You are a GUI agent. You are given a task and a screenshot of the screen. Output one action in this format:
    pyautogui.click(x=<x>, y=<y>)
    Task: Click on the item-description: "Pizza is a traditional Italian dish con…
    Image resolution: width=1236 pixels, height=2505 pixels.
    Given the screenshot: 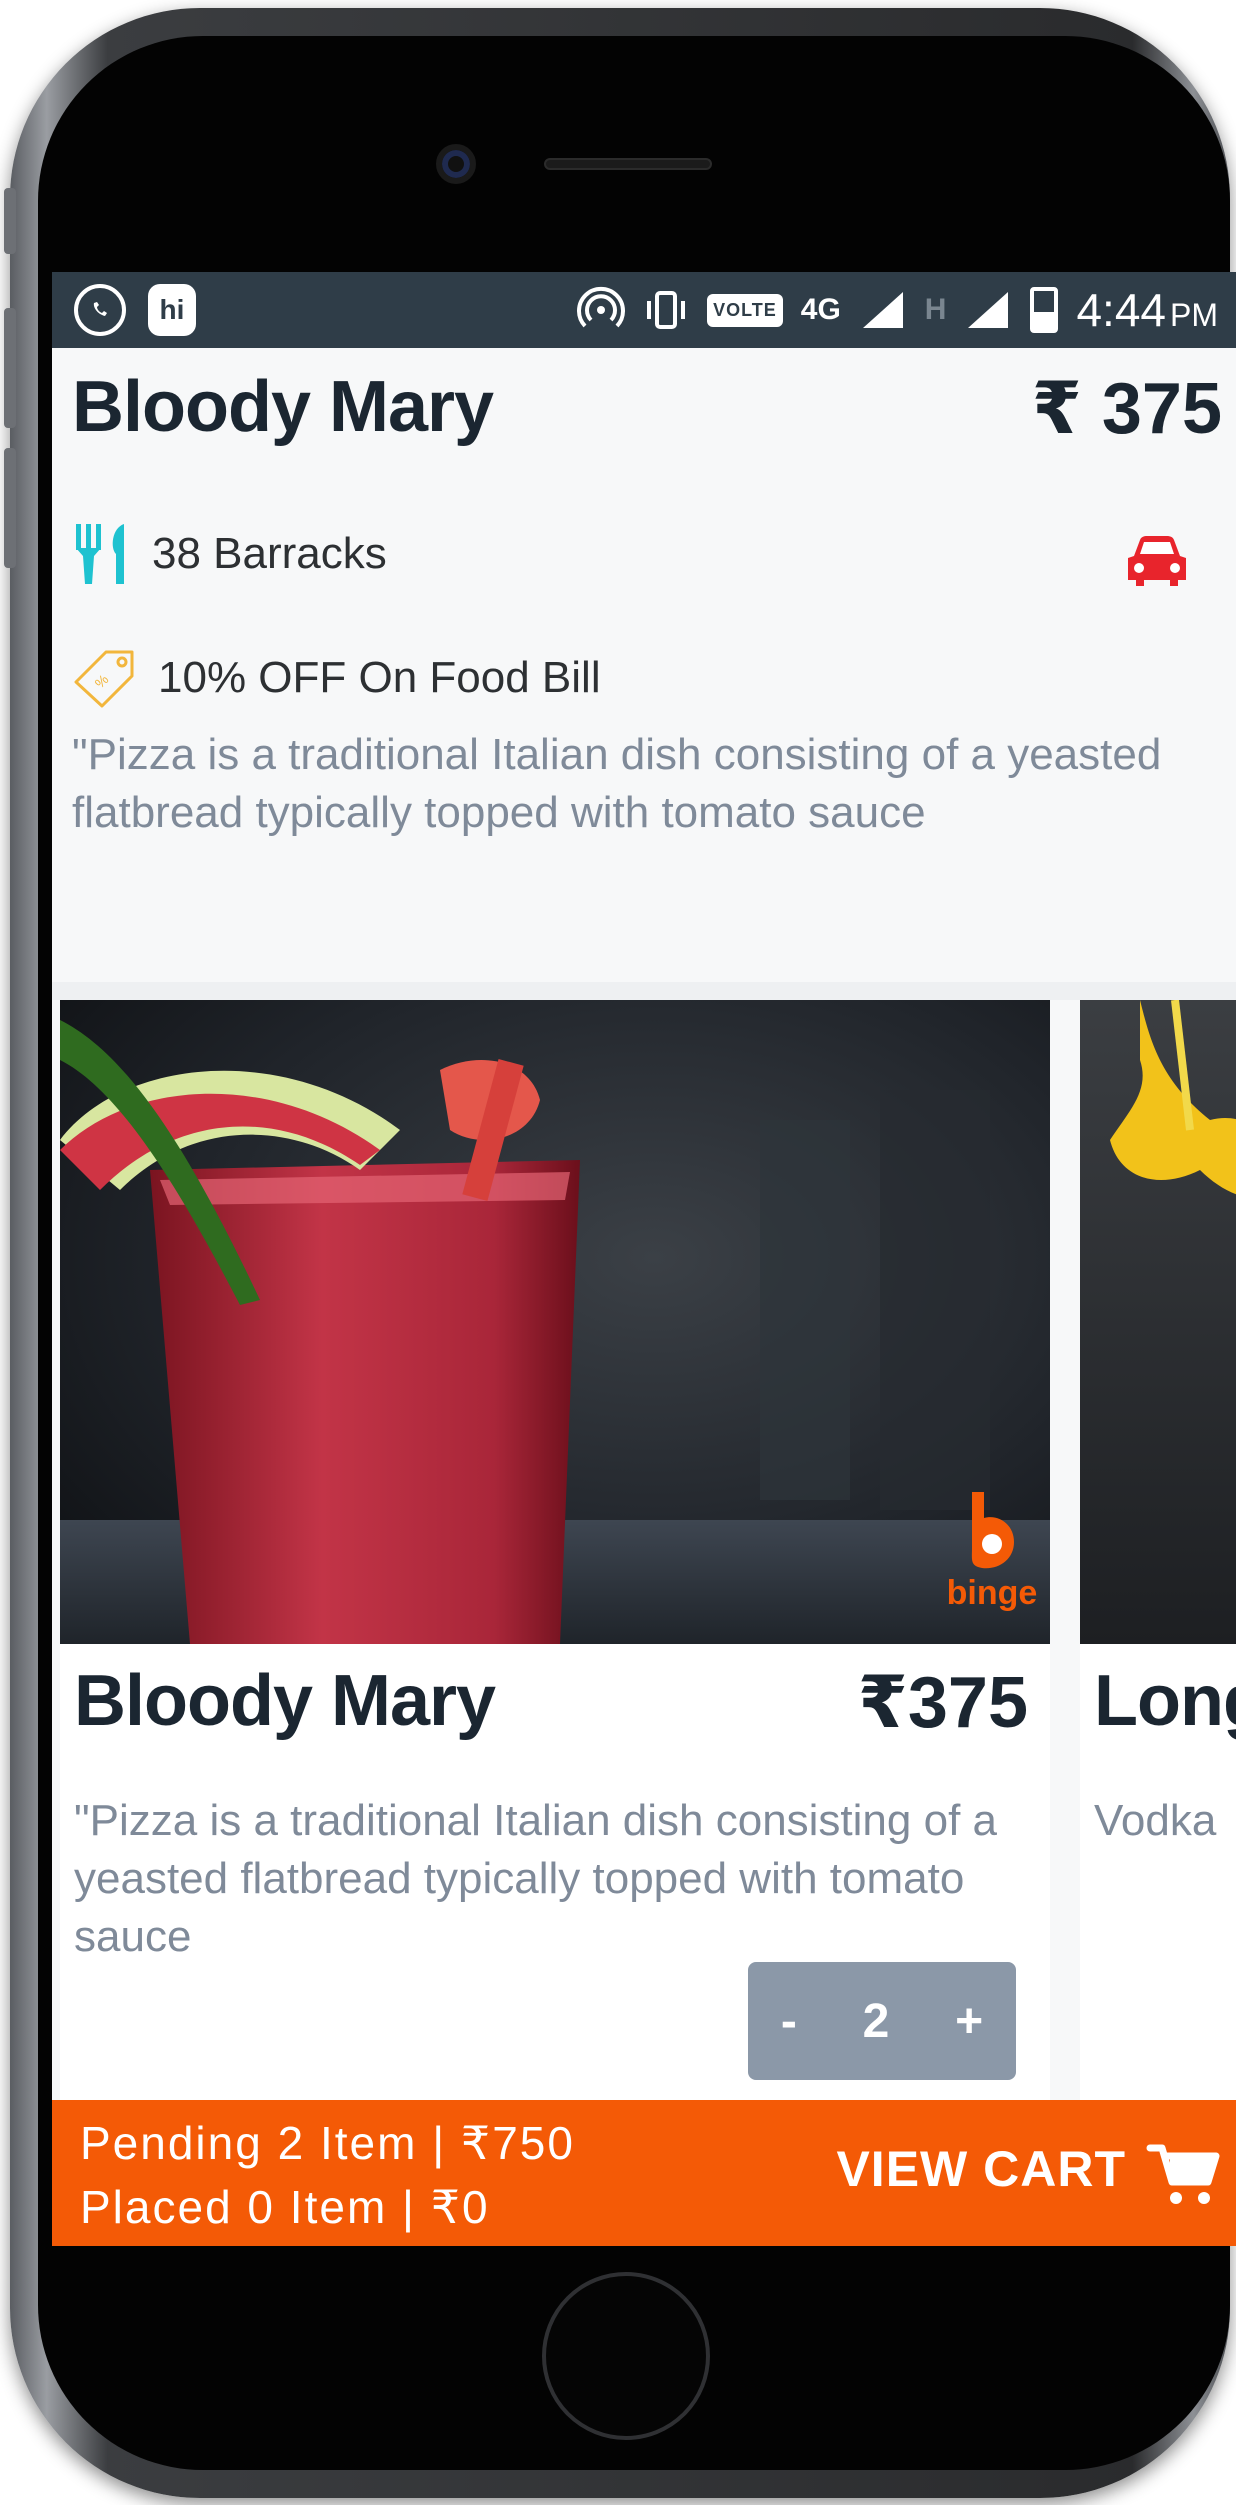 What is the action you would take?
    pyautogui.click(x=617, y=783)
    